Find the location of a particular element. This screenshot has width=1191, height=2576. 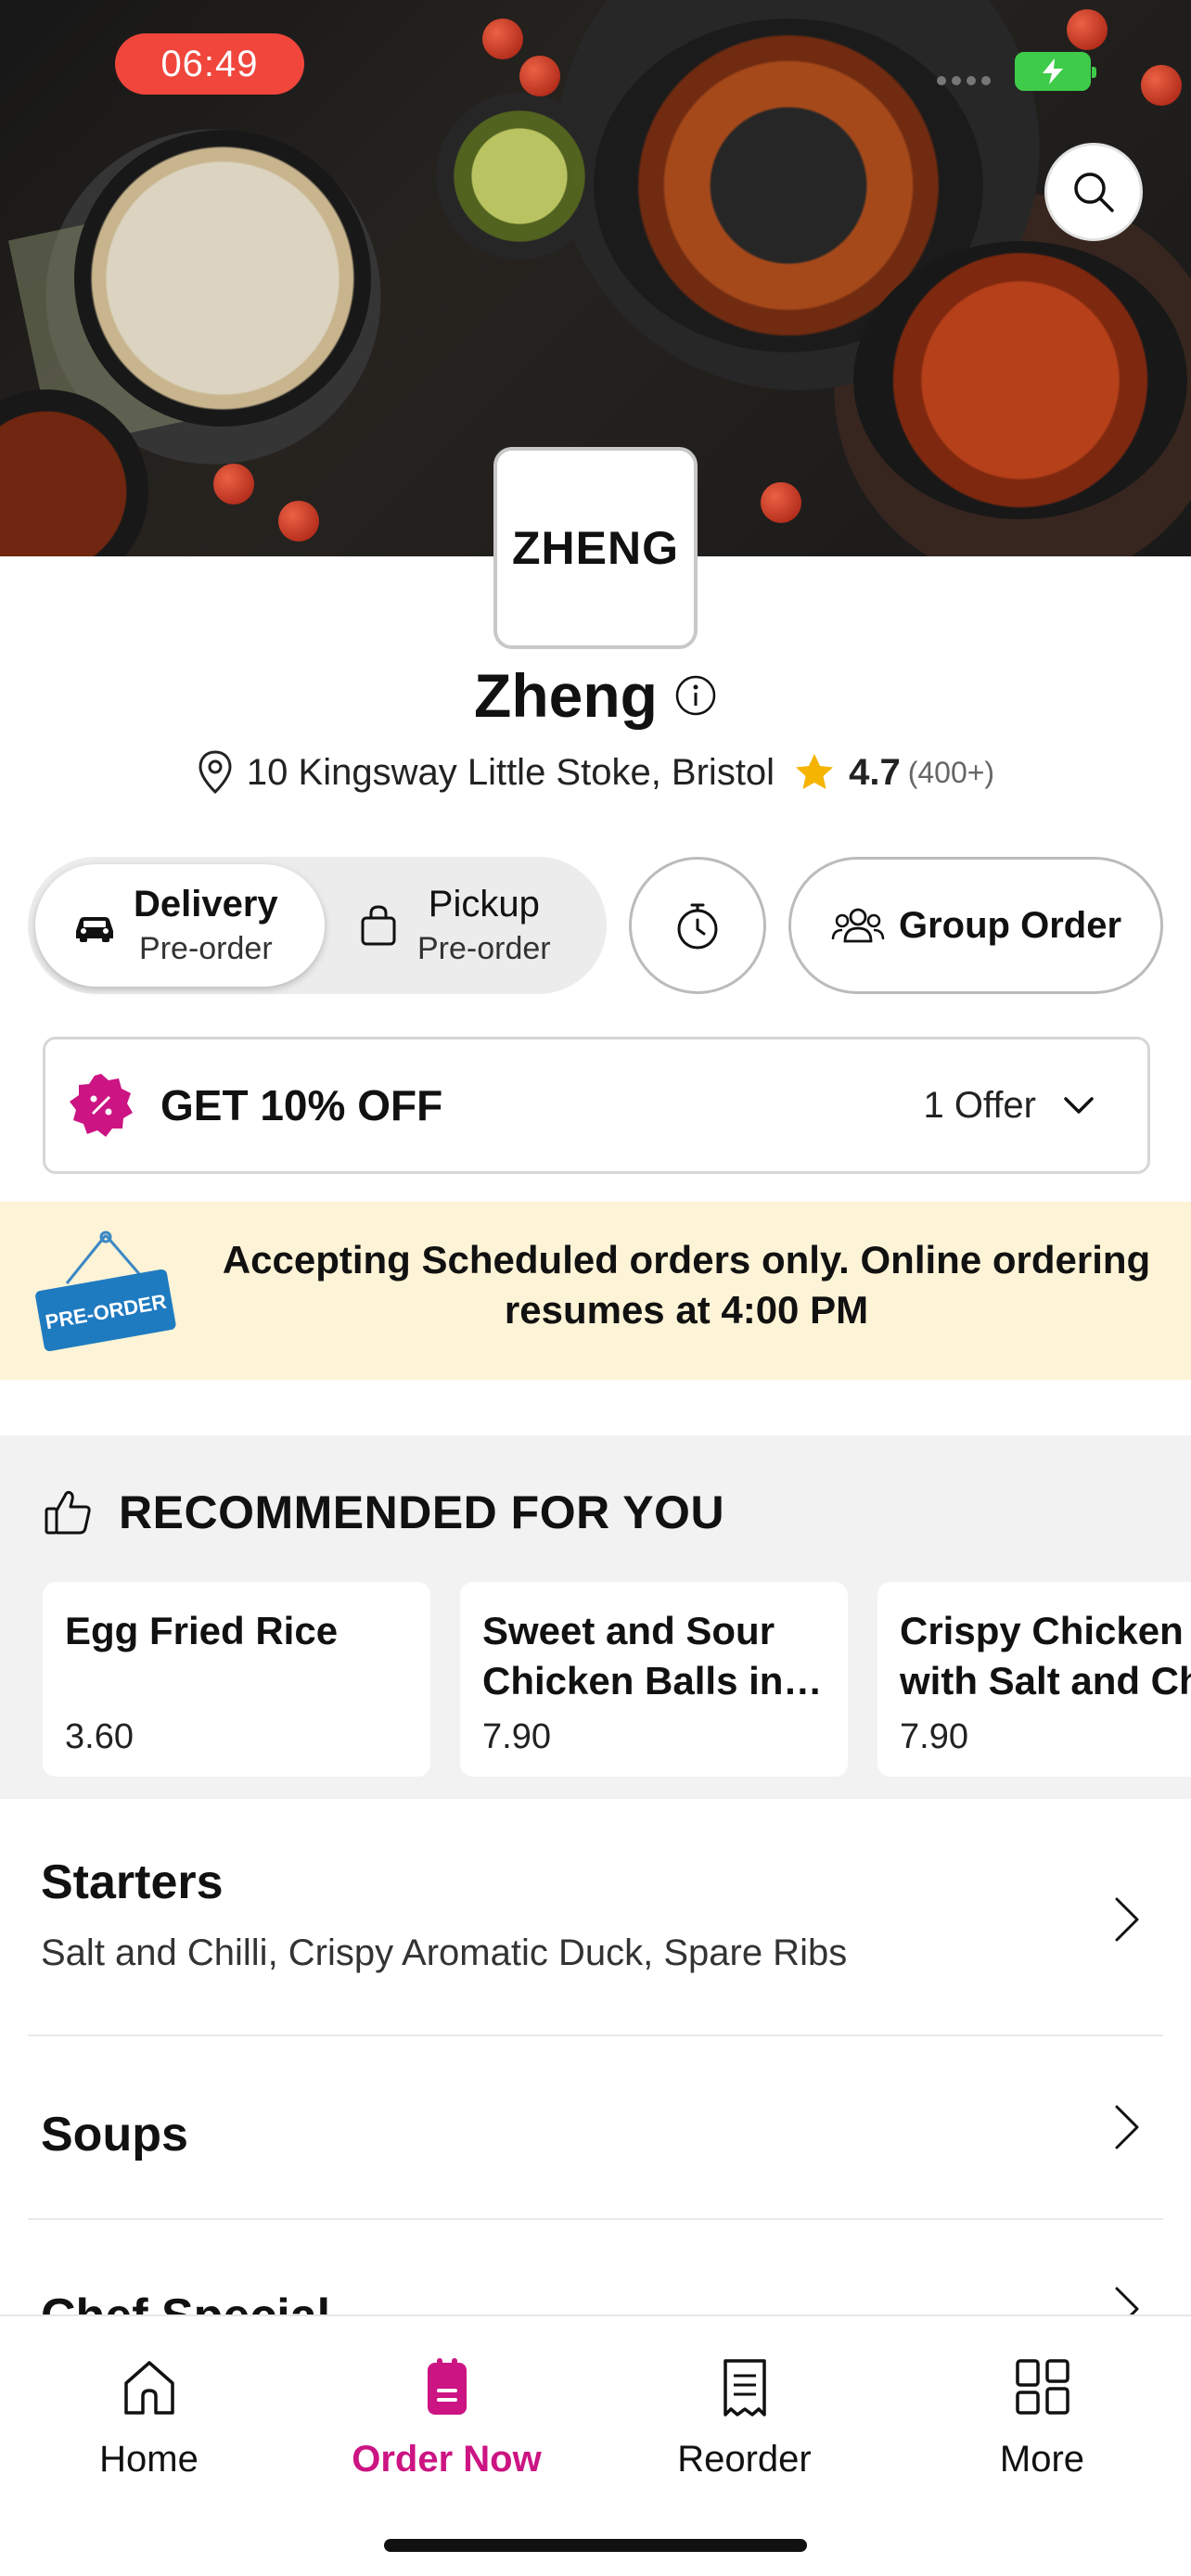

delivery-label: Delivery is located at coordinates (206, 904).